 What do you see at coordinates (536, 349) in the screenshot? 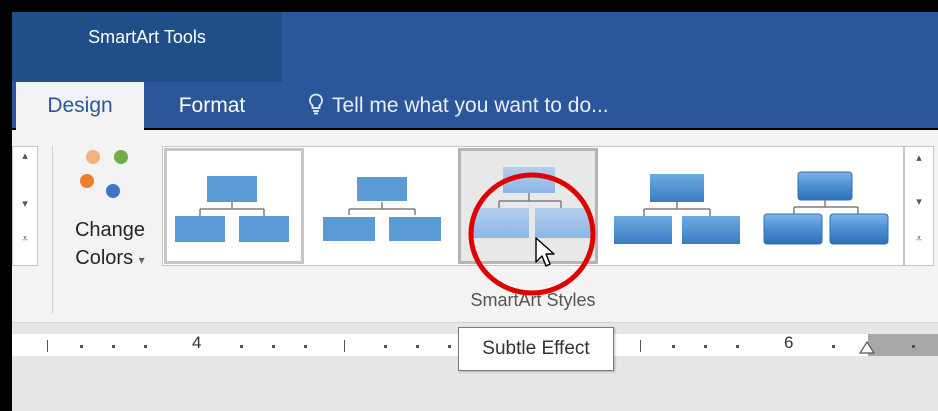
I see `tooltip: Subtle Effect` at bounding box center [536, 349].